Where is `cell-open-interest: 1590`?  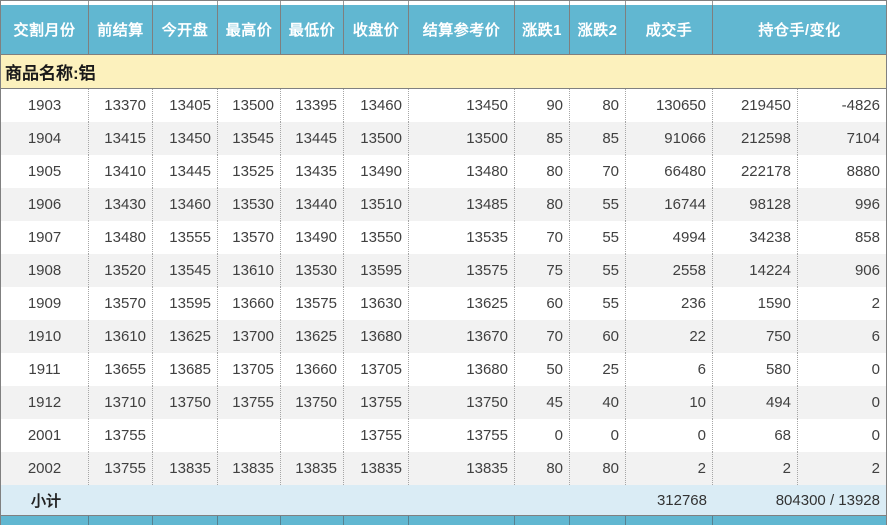
cell-open-interest: 1590 is located at coordinates (755, 303).